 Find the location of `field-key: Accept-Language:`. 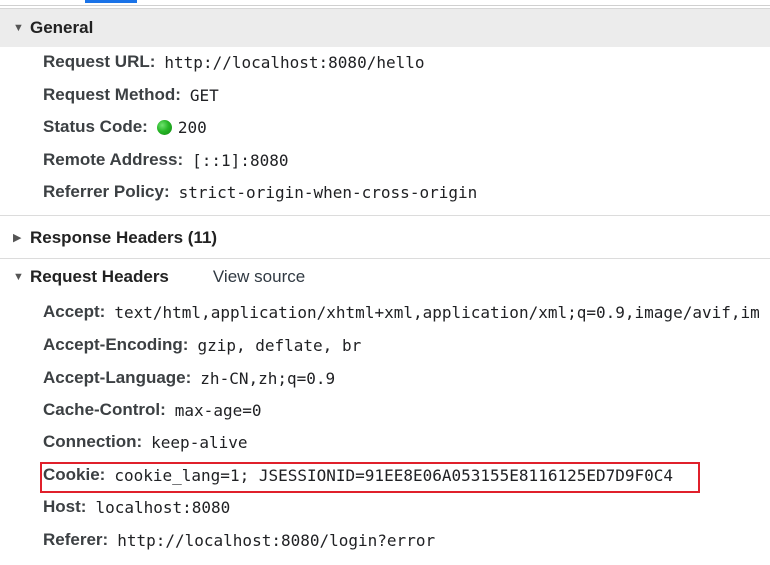

field-key: Accept-Language: is located at coordinates (117, 377).